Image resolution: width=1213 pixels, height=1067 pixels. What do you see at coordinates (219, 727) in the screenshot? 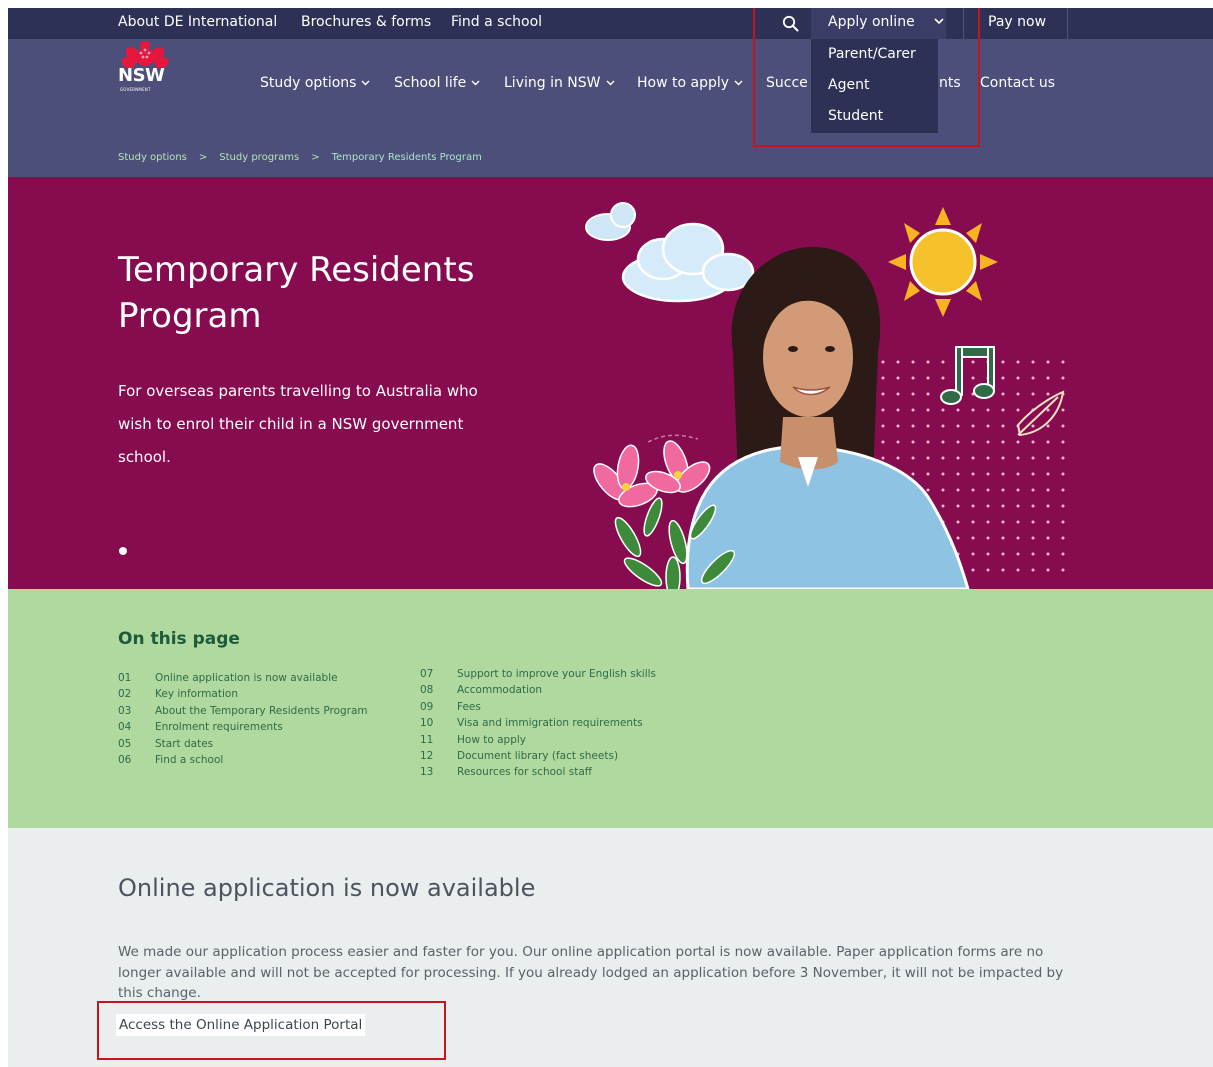
I see `toc-label: Enrolment requirements` at bounding box center [219, 727].